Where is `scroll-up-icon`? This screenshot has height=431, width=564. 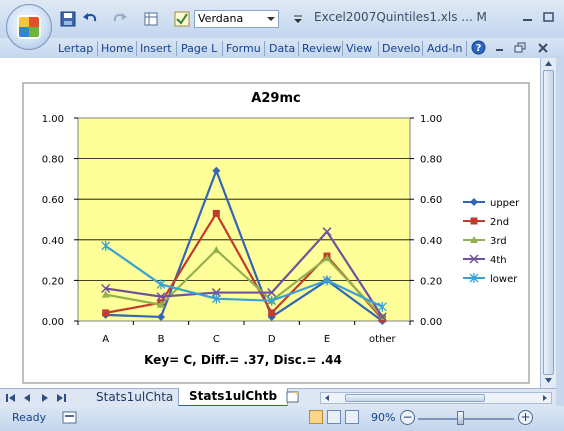
scroll-up-icon is located at coordinates (548, 64).